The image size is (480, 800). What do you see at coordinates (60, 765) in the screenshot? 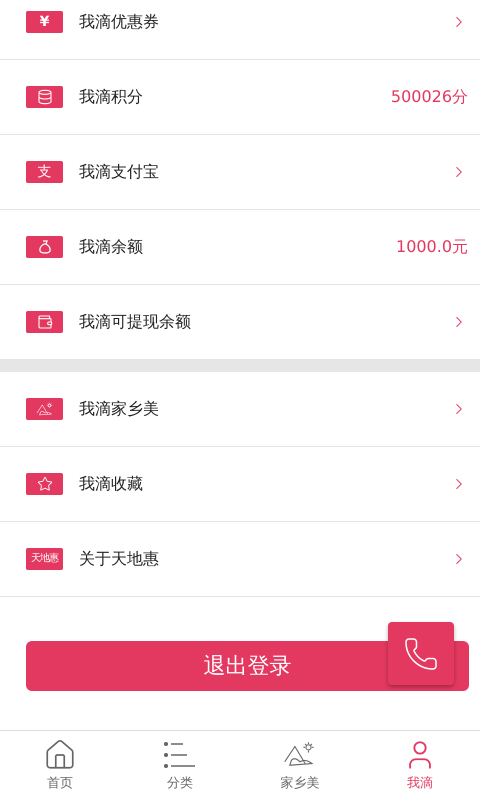
I see `tab-item: 首页` at bounding box center [60, 765].